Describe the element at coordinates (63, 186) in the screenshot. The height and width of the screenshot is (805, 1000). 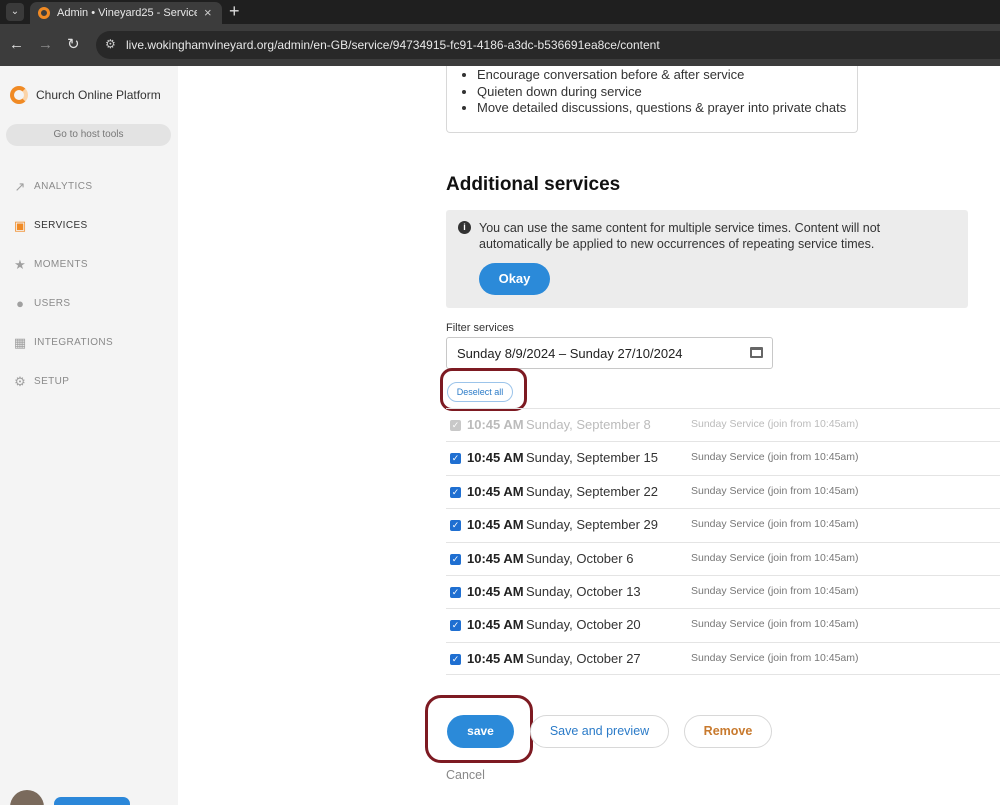
I see `sidebar-item-label: ANALYTICS` at that location.